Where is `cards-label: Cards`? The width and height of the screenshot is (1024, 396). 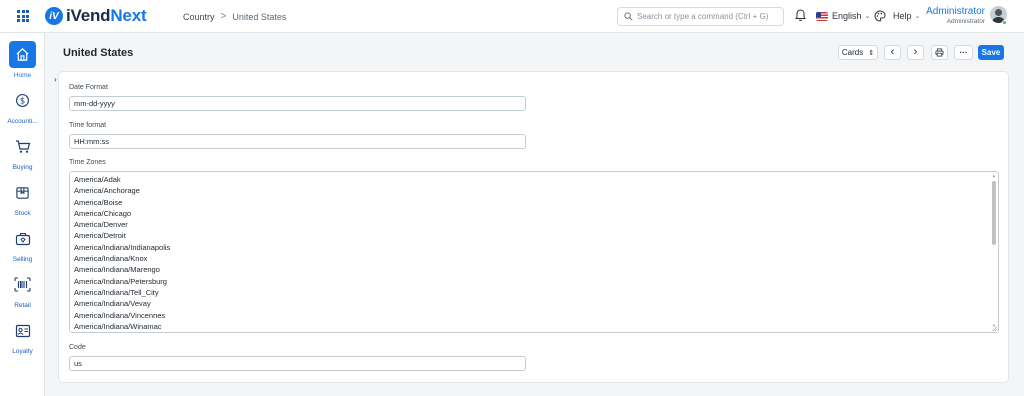 cards-label: Cards is located at coordinates (852, 52).